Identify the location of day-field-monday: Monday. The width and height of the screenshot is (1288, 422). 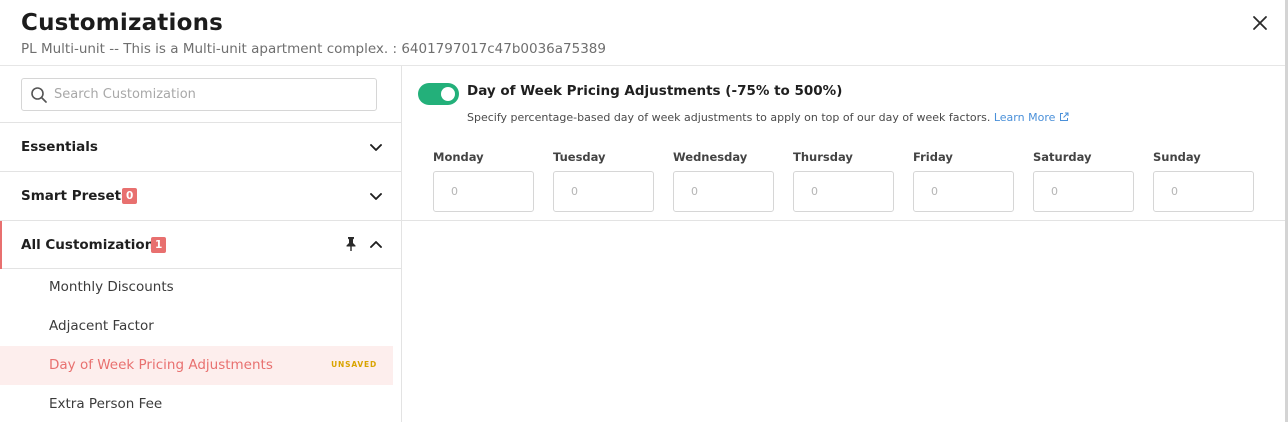
(483, 181).